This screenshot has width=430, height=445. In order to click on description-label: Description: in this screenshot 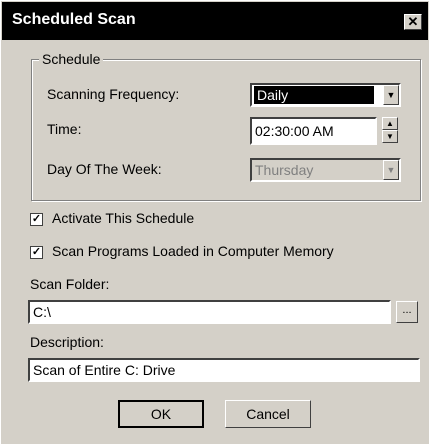, I will do `click(67, 342)`.